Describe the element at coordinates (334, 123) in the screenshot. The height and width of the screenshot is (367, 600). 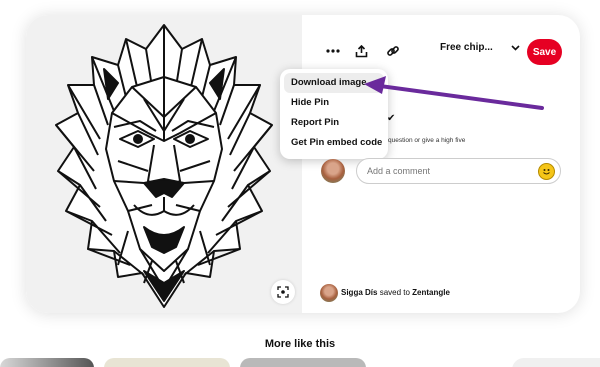
I see `menu-item-report-pin: Report Pin` at that location.